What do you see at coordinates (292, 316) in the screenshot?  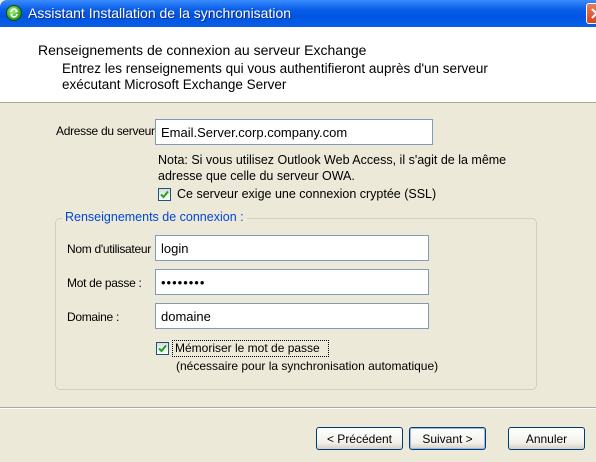 I see `domain-input` at bounding box center [292, 316].